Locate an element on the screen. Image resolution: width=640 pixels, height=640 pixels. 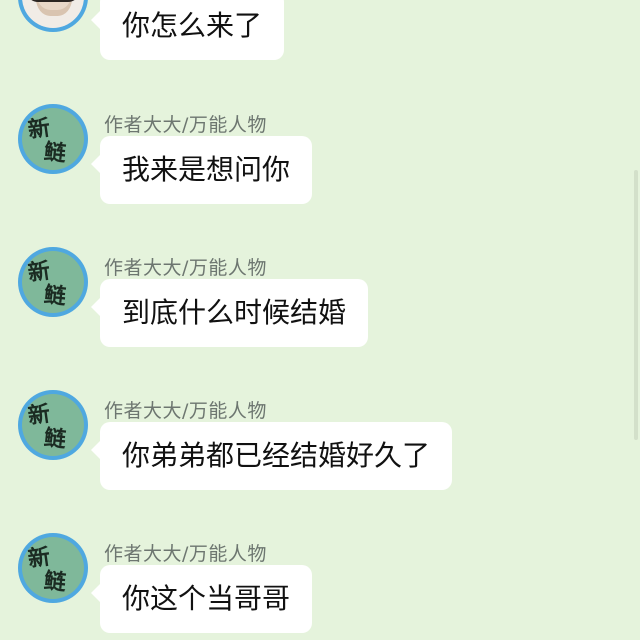
message-text: 你这个当哥哥 is located at coordinates (206, 598).